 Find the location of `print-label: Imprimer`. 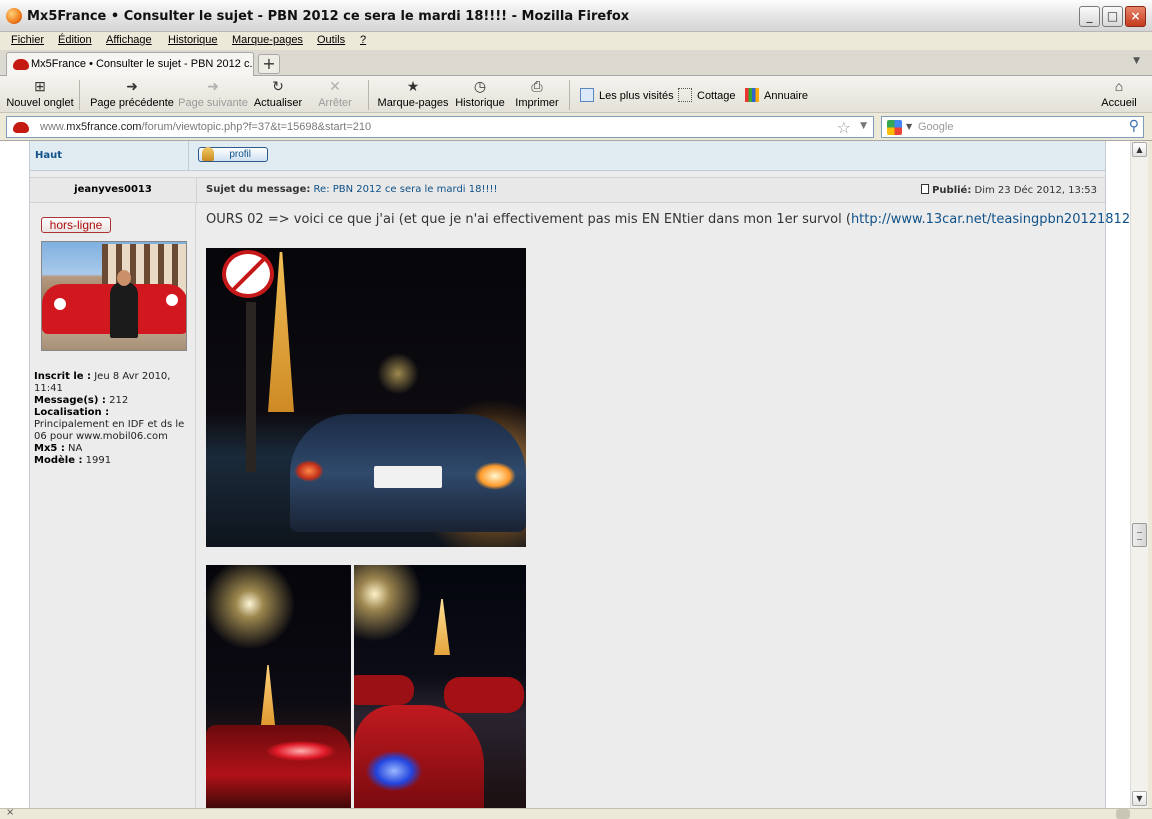

print-label: Imprimer is located at coordinates (537, 103).